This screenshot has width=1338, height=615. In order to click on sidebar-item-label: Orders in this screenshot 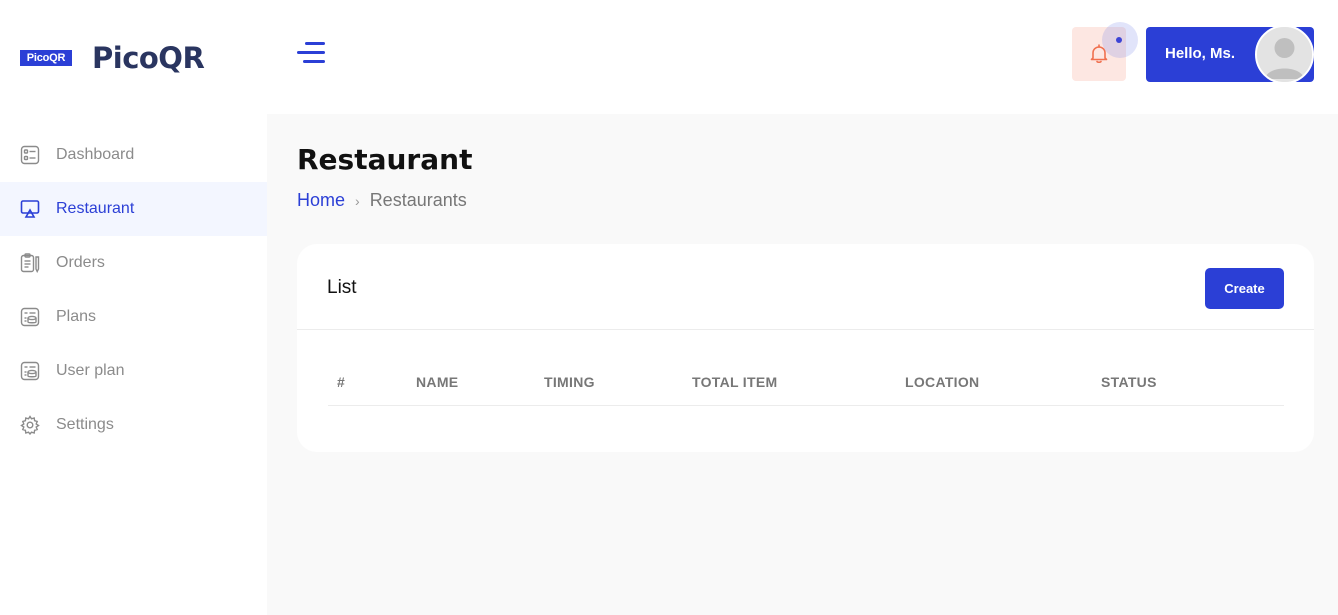, I will do `click(80, 262)`.